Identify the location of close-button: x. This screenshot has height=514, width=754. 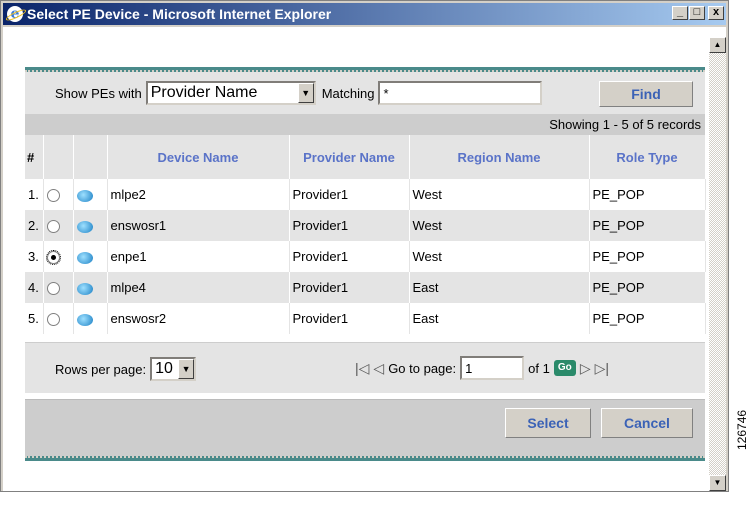
(716, 13).